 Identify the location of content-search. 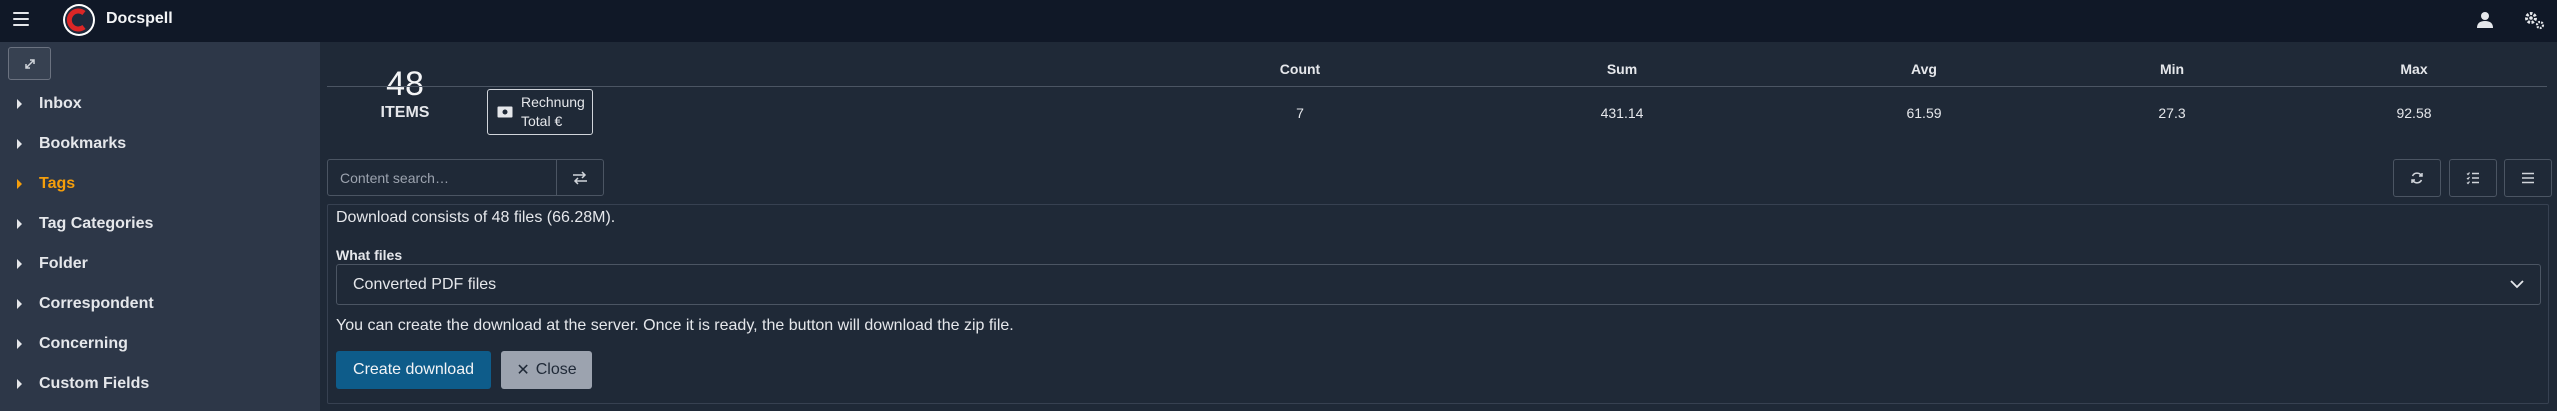
(465, 177).